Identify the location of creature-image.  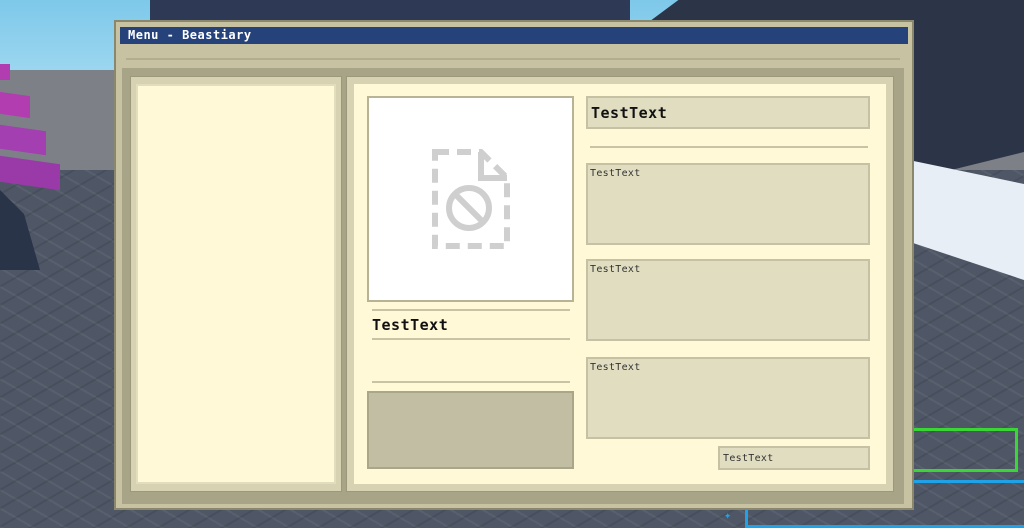
(470, 199).